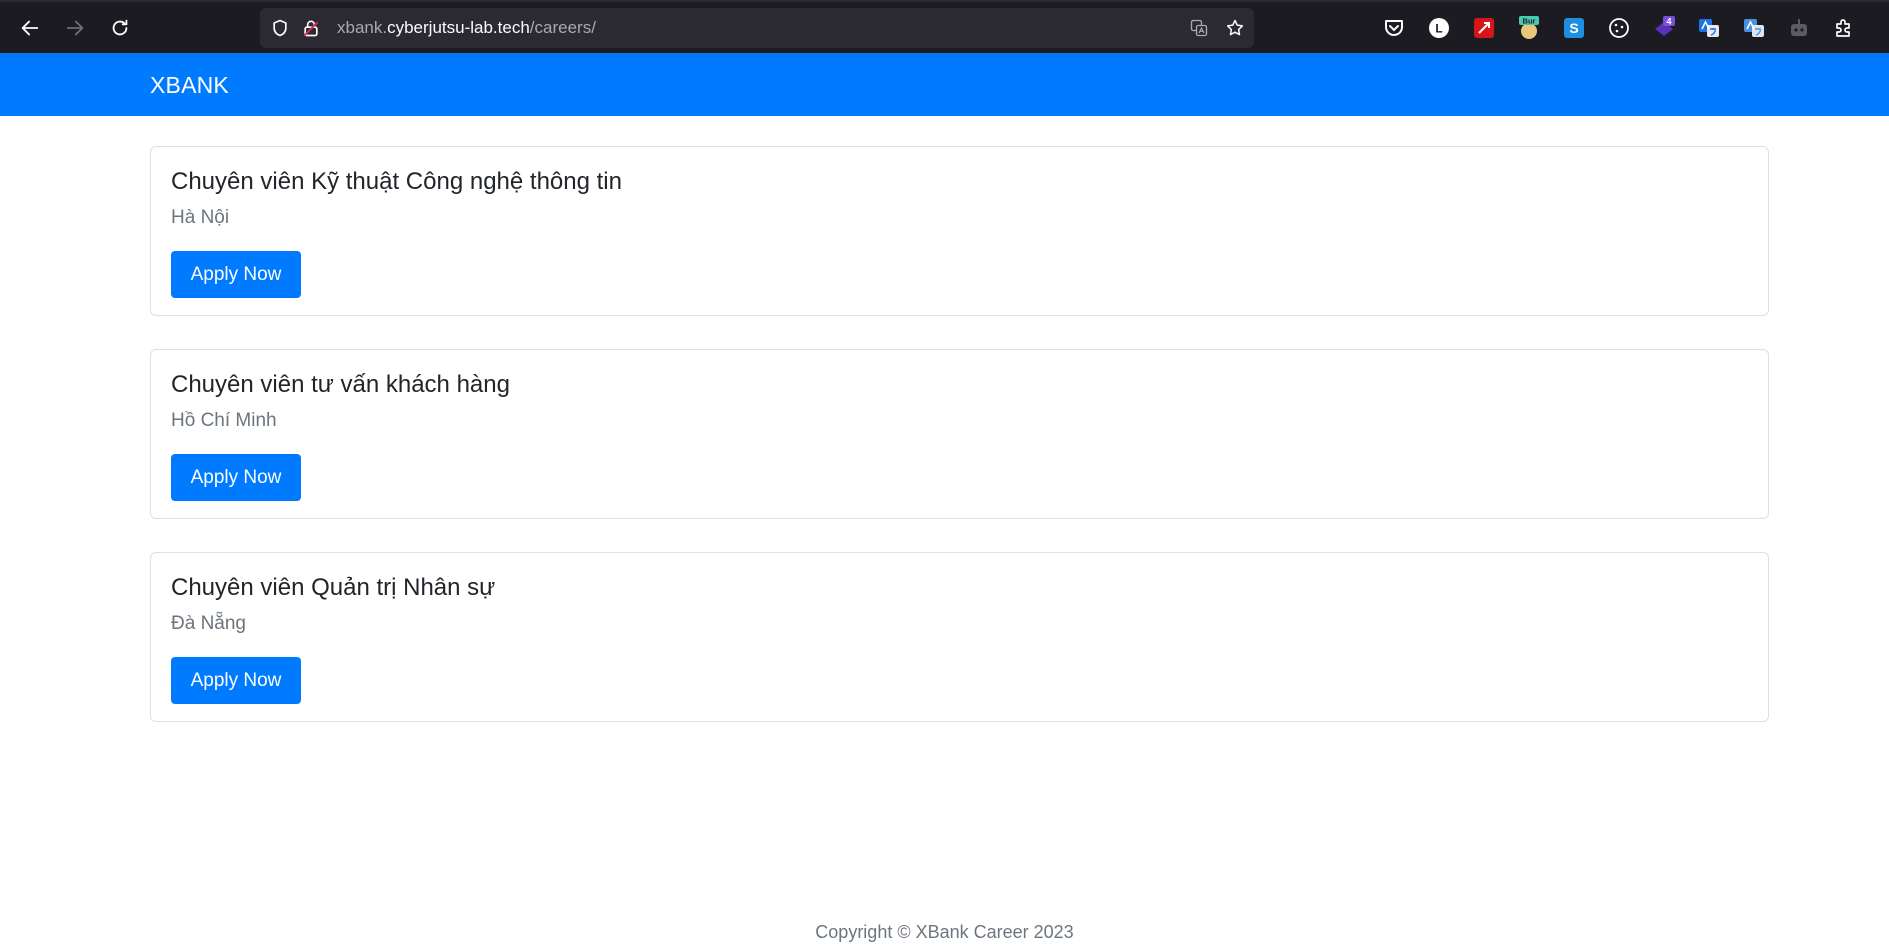  I want to click on extension-red-icon, so click(1484, 28).